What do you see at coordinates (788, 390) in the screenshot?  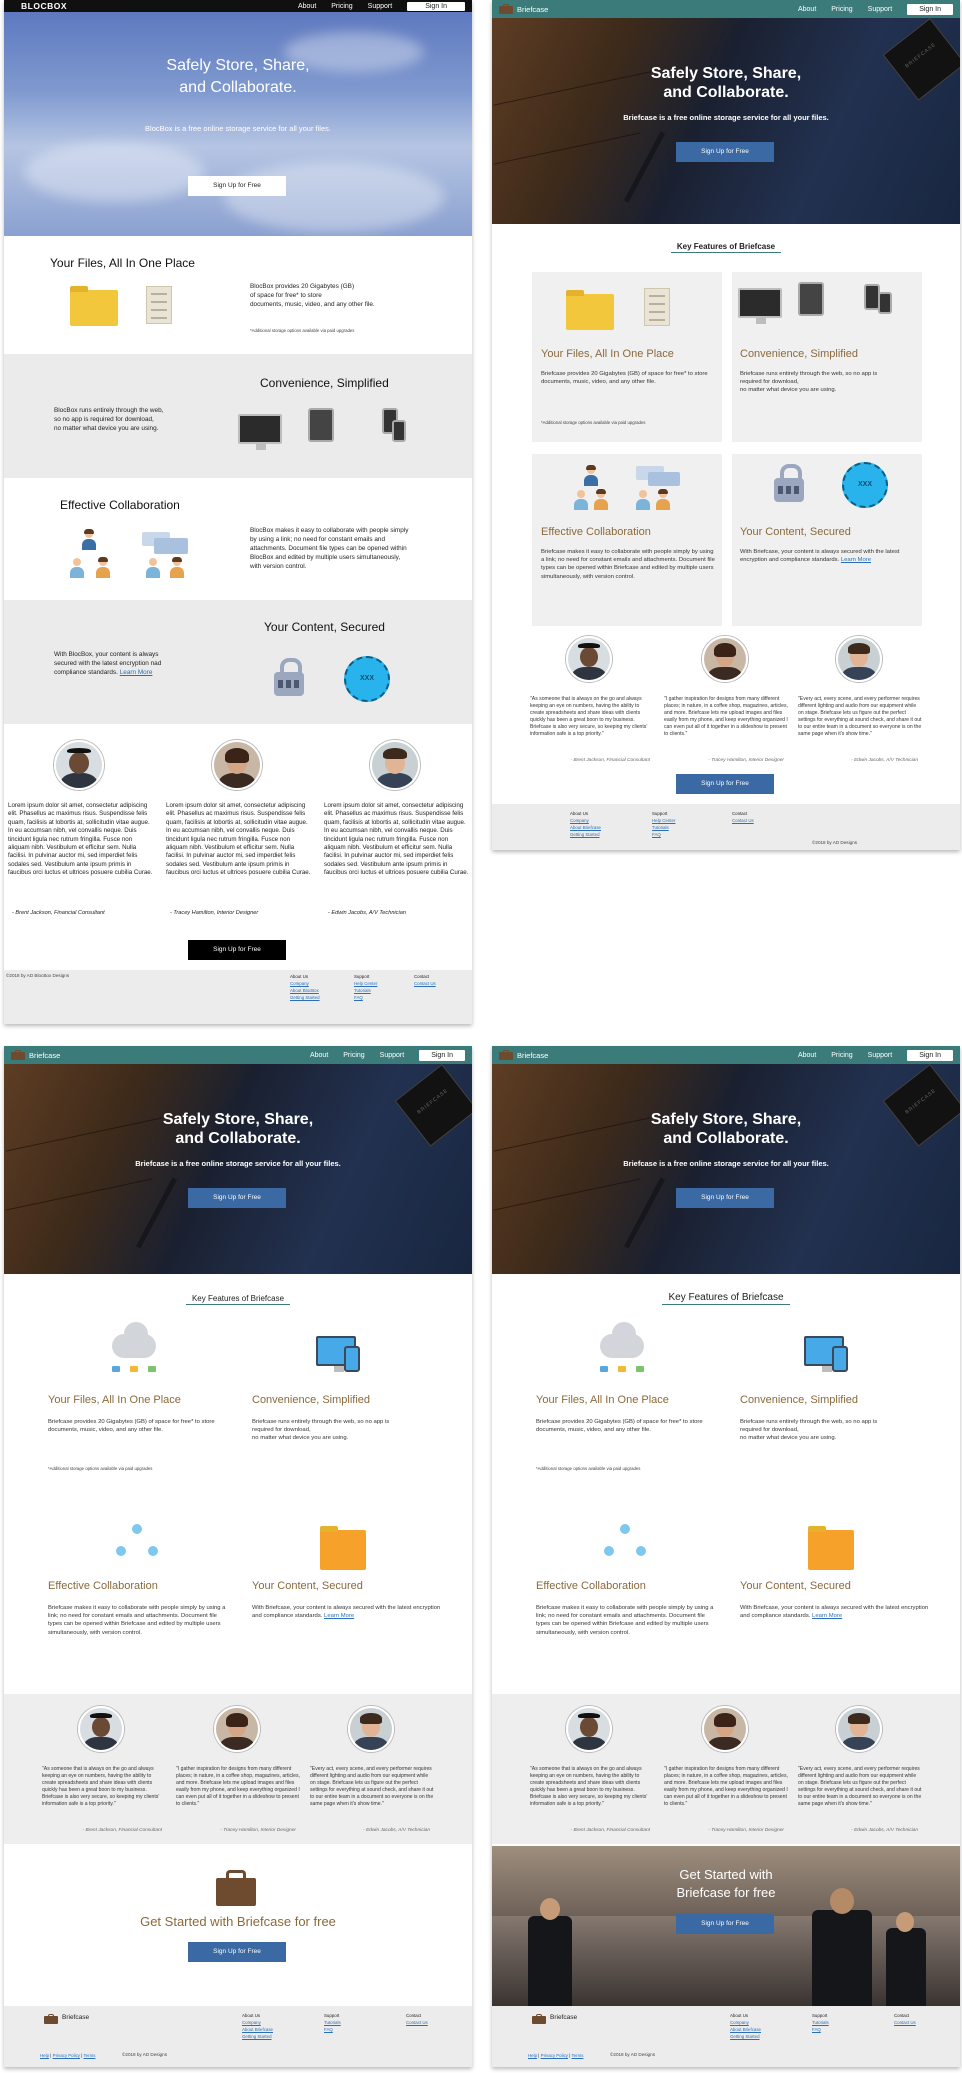 I see `card-text-3: no matter what device you are using.` at bounding box center [788, 390].